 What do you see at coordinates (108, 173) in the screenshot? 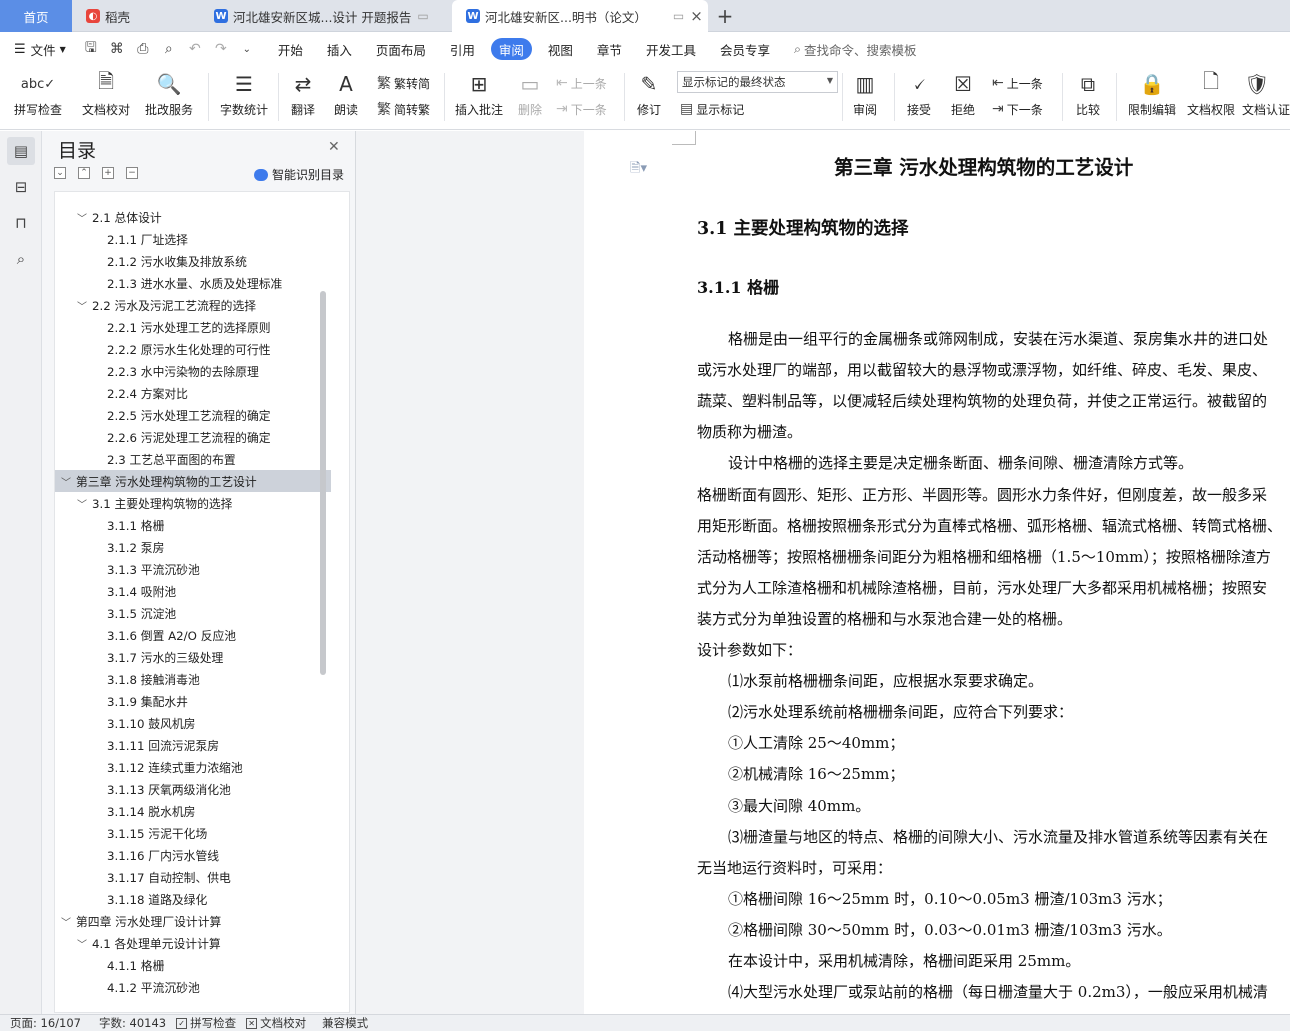
I see `add-level-icon: +` at bounding box center [108, 173].